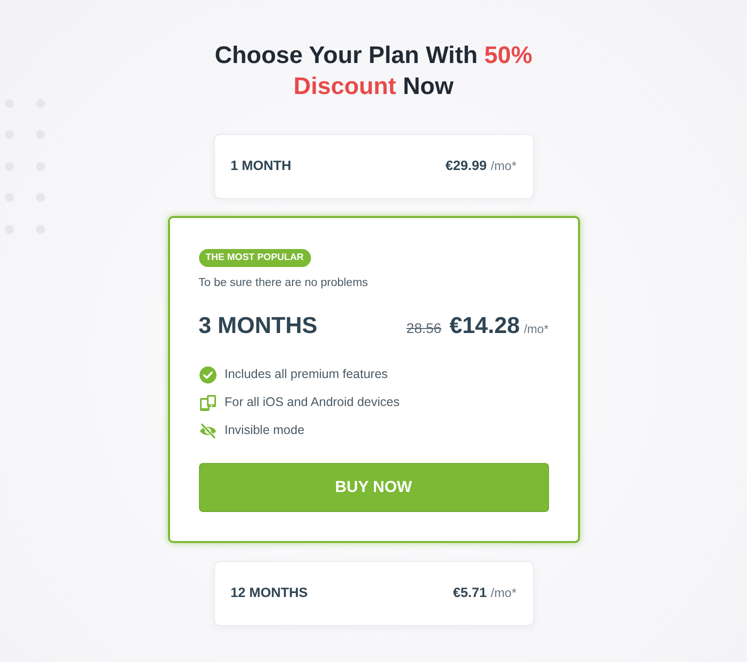 The width and height of the screenshot is (747, 662). What do you see at coordinates (283, 283) in the screenshot?
I see `plan-subtitle: To be sure there are no problems` at bounding box center [283, 283].